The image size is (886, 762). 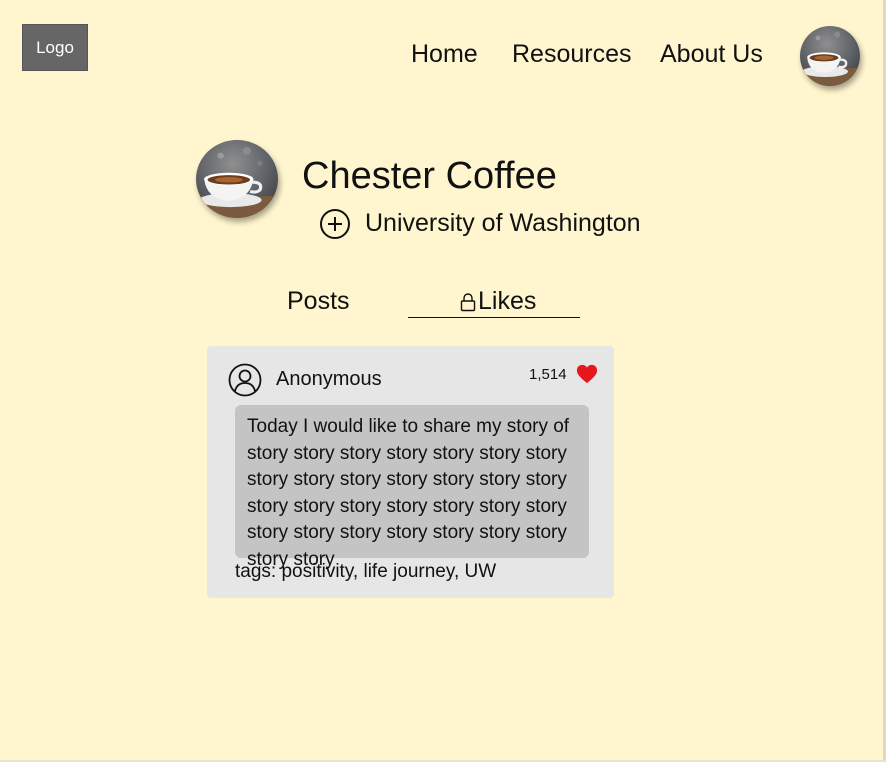 I want to click on profile-name: Chester Coffee, so click(x=429, y=176).